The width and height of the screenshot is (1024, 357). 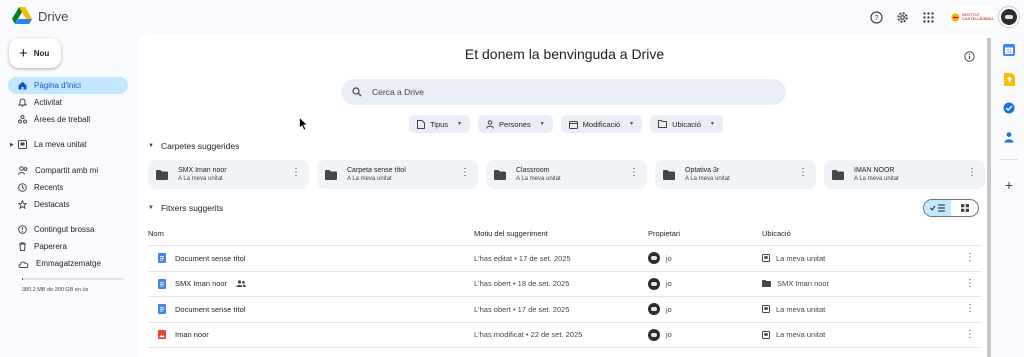 I want to click on expand-caret-icon: ▶, so click(x=12, y=145).